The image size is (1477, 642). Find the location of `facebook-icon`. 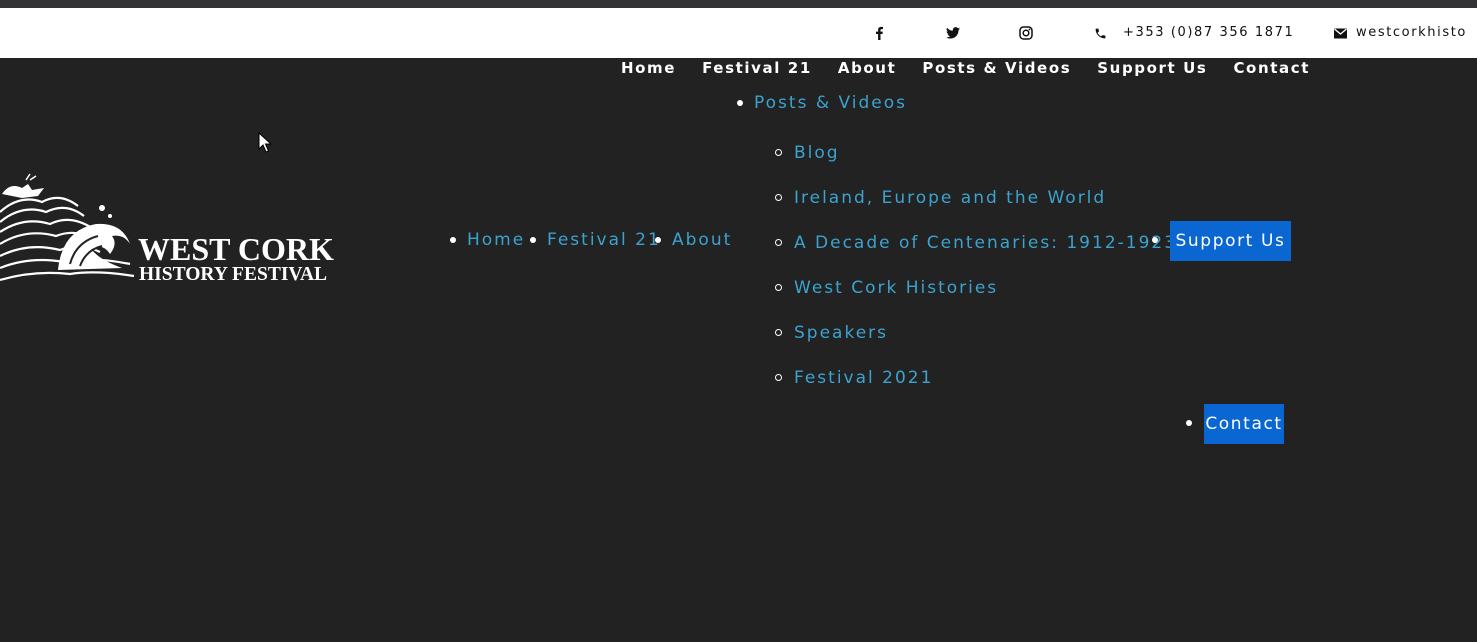

facebook-icon is located at coordinates (879, 33).